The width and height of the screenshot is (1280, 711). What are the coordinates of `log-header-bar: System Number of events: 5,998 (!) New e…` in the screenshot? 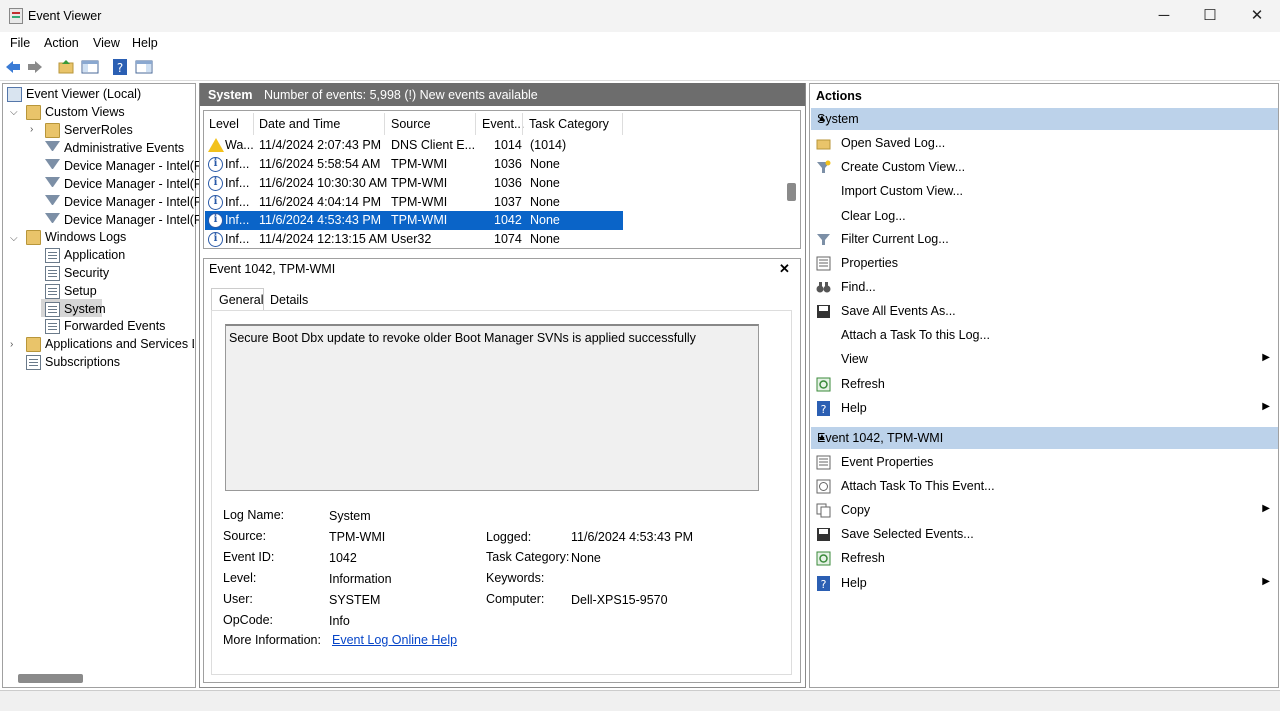 It's located at (502, 94).